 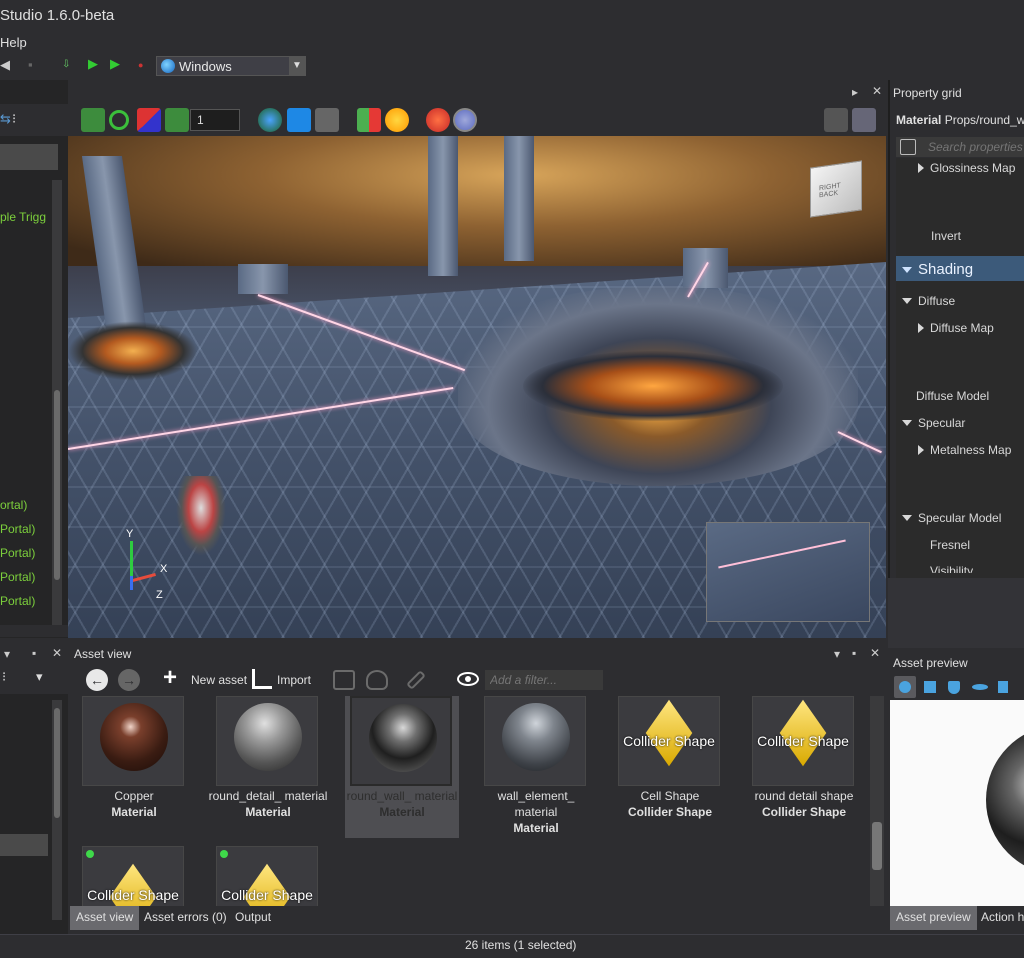 What do you see at coordinates (962, 328) in the screenshot?
I see `property-label: Diffuse Map` at bounding box center [962, 328].